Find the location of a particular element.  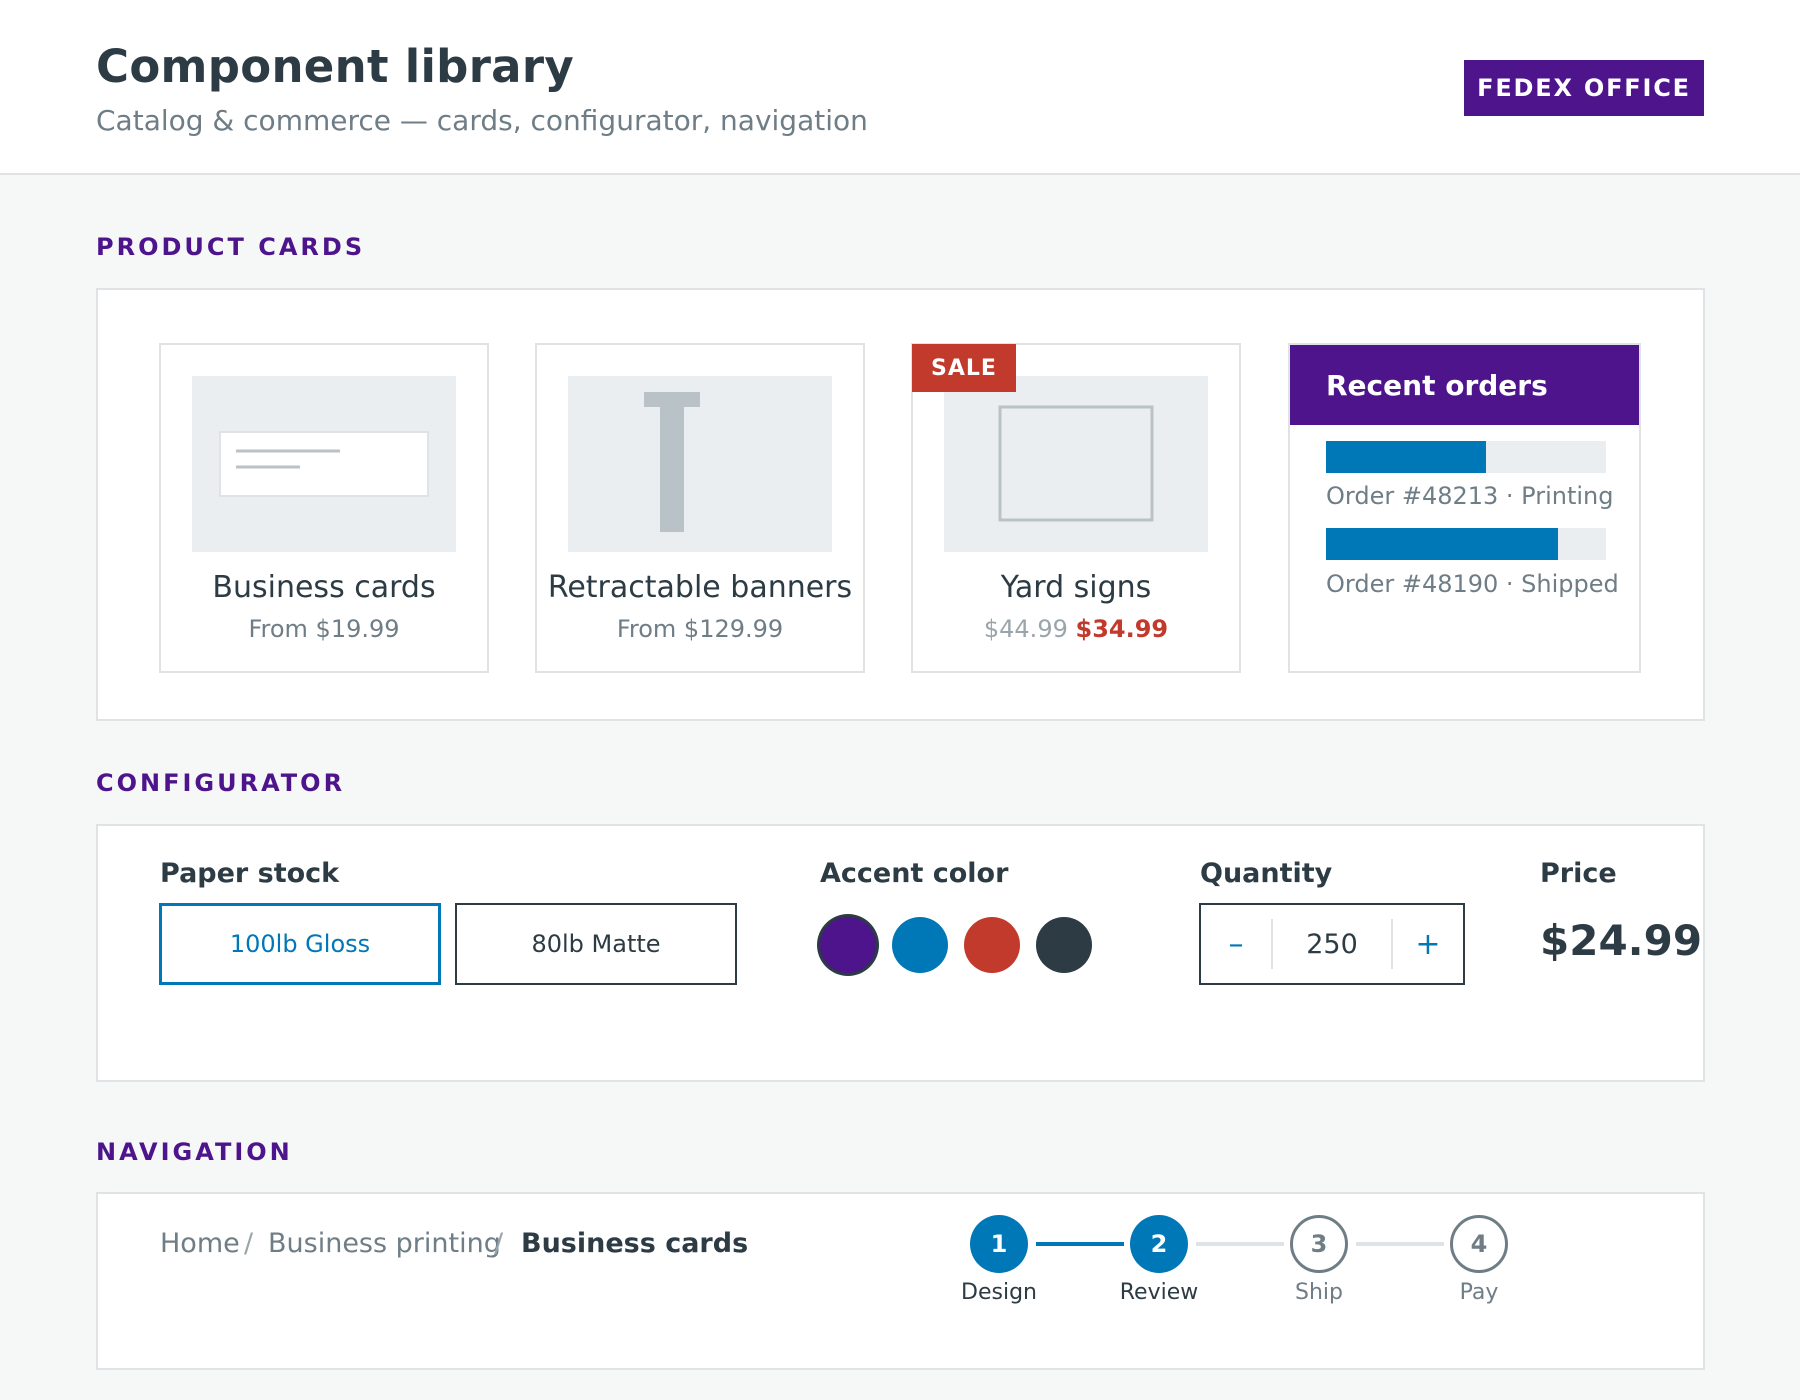

paper-option-gloss: 100lb Gloss is located at coordinates (300, 944).